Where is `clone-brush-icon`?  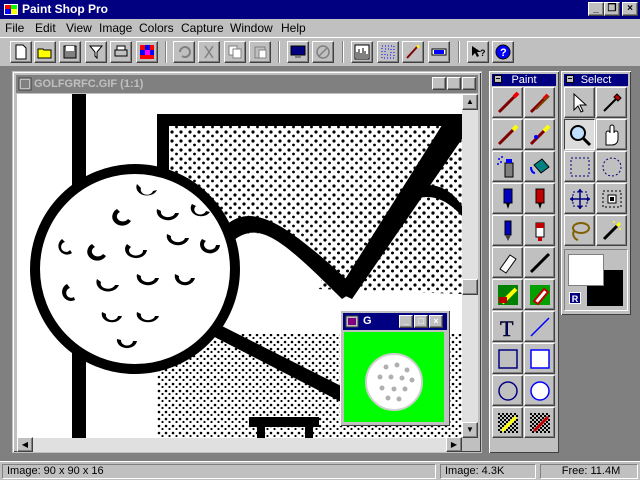 clone-brush-icon is located at coordinates (539, 102).